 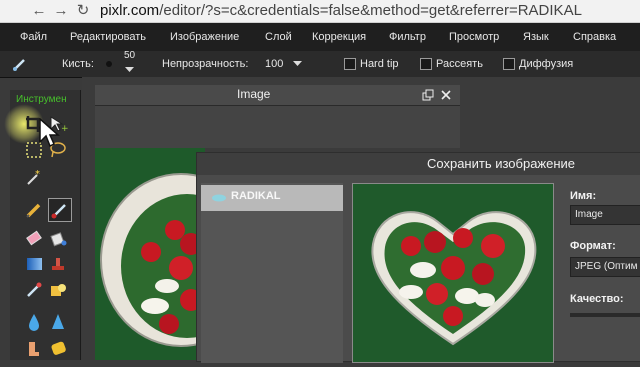 I want to click on menu-layer: Слой, so click(x=278, y=37).